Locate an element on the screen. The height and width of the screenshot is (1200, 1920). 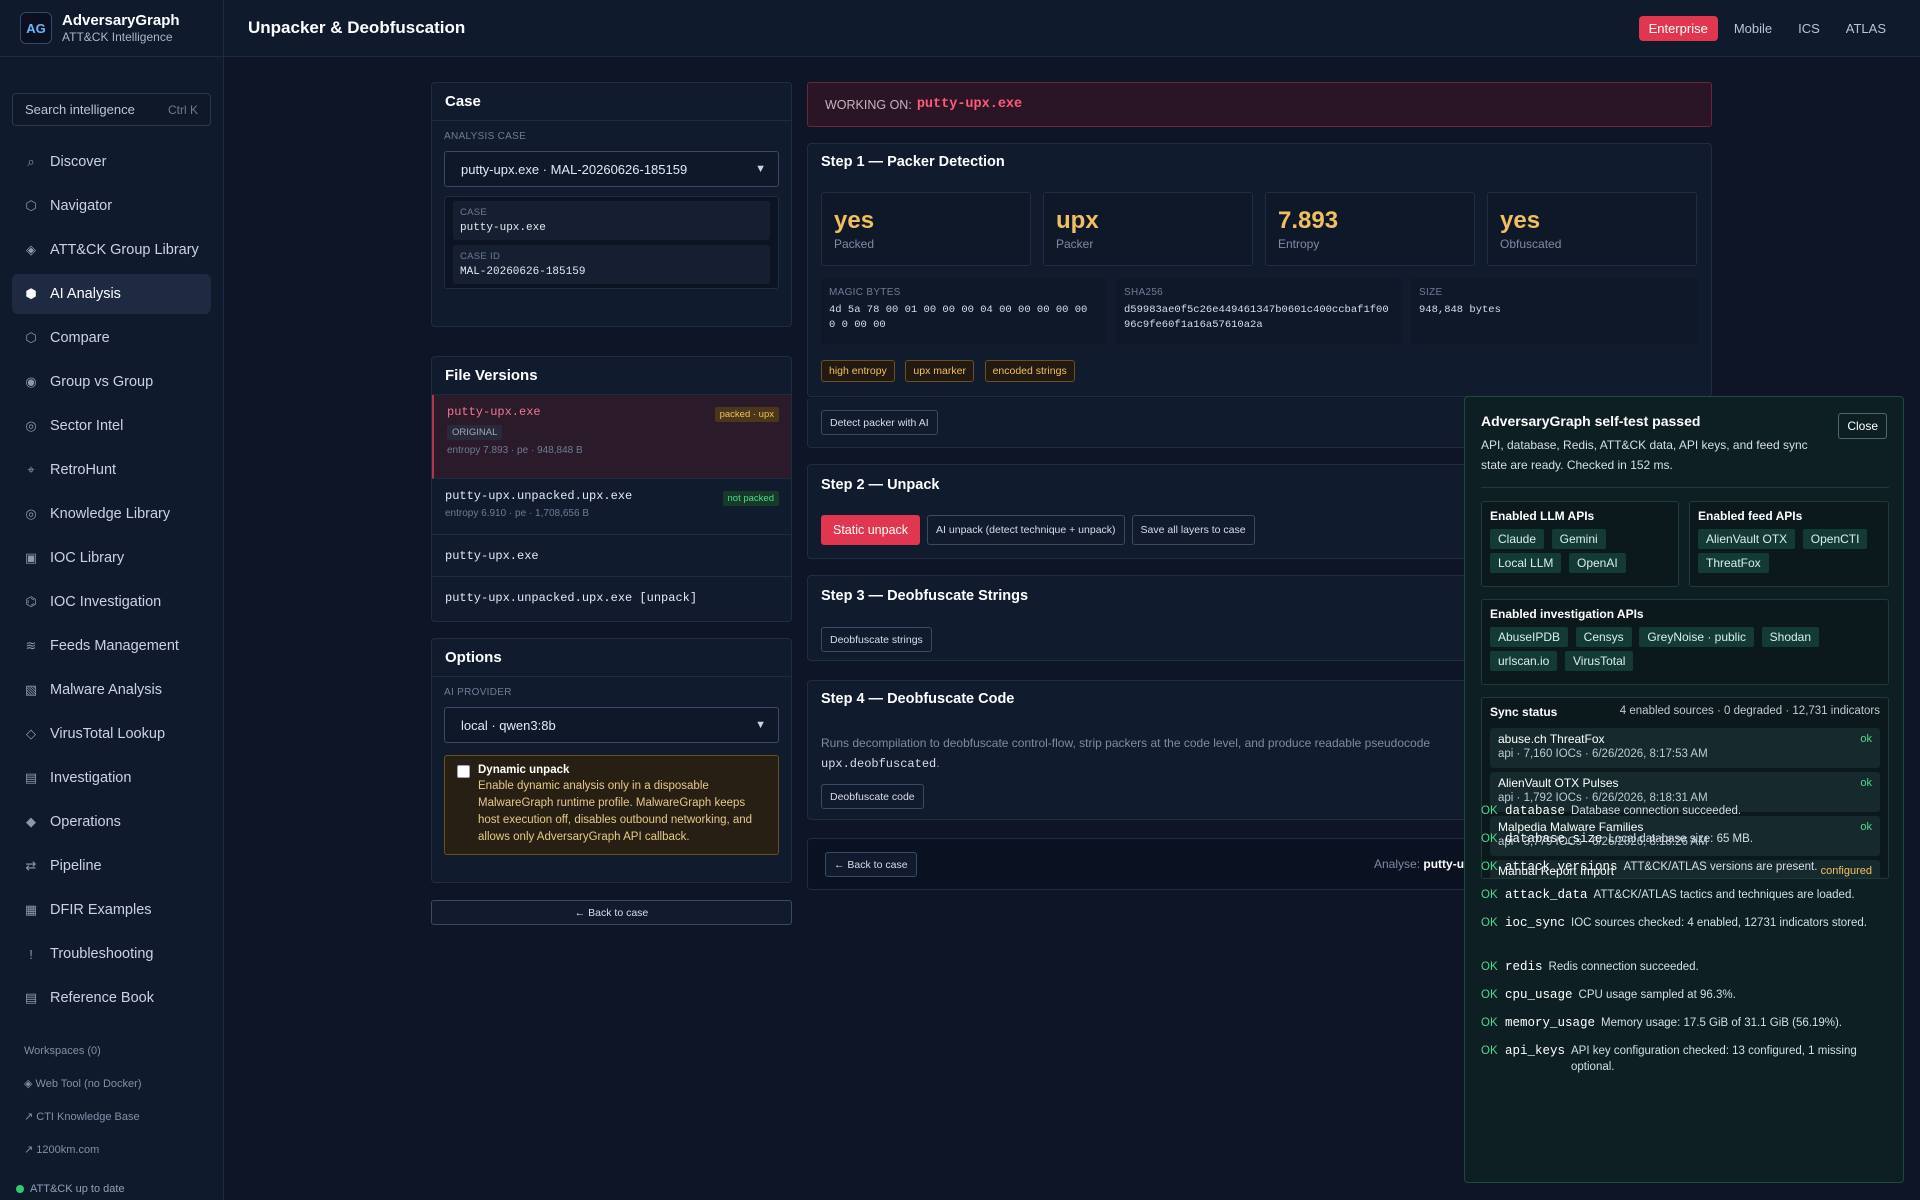
sidebar-item-sector-intel: ◎ Sector Intel is located at coordinates (111, 426).